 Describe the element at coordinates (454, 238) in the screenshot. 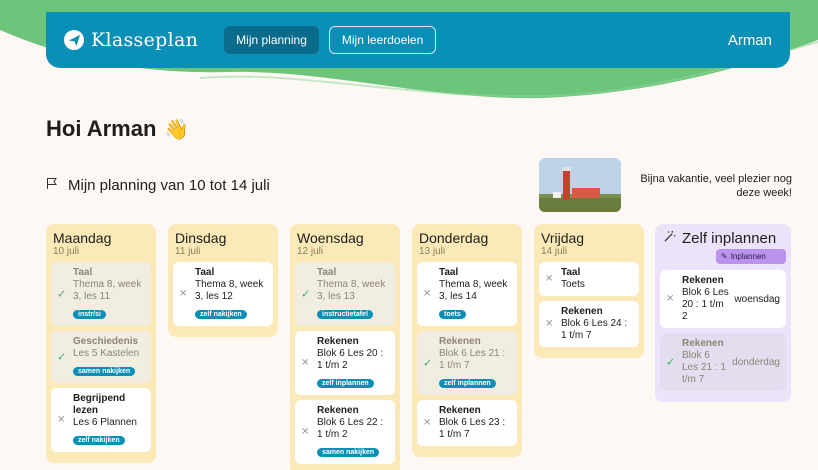

I see `day-name: Donderdag` at that location.